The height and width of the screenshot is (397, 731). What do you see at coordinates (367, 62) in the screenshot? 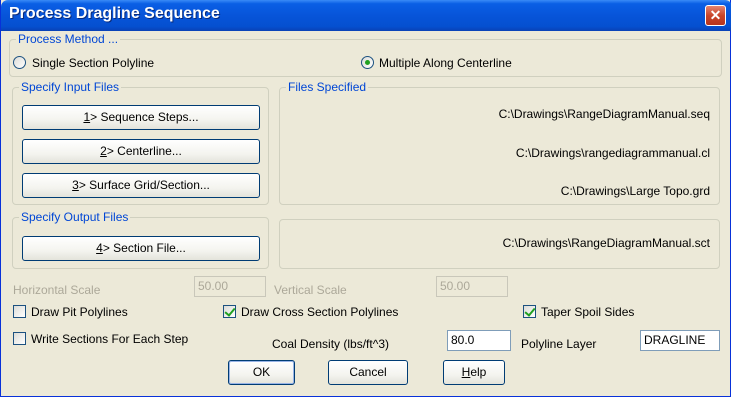
I see `multiple-centerline-radio` at bounding box center [367, 62].